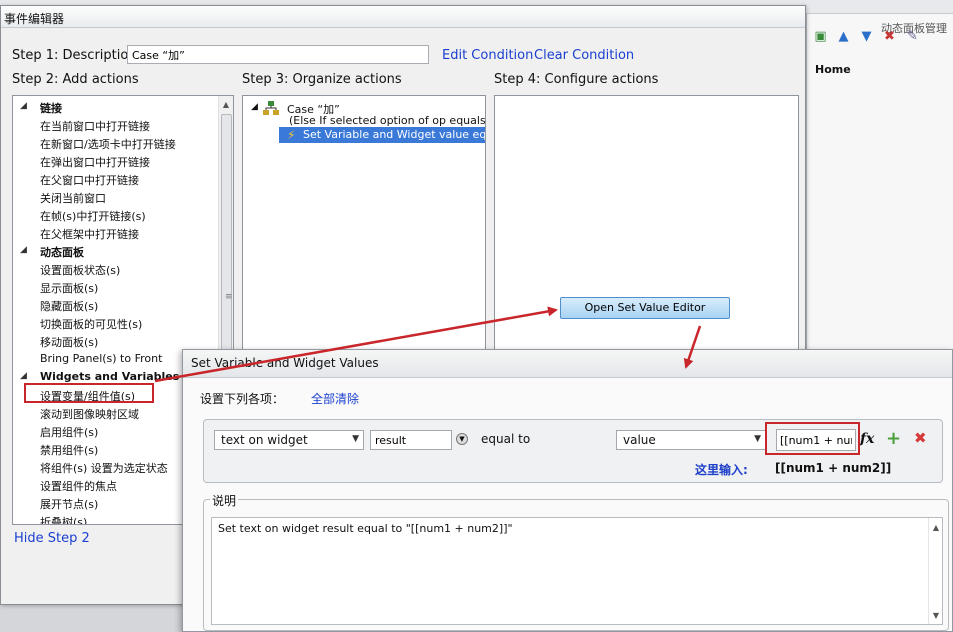 The image size is (953, 632). I want to click on tree-item: 禁用组件(s), so click(69, 450).